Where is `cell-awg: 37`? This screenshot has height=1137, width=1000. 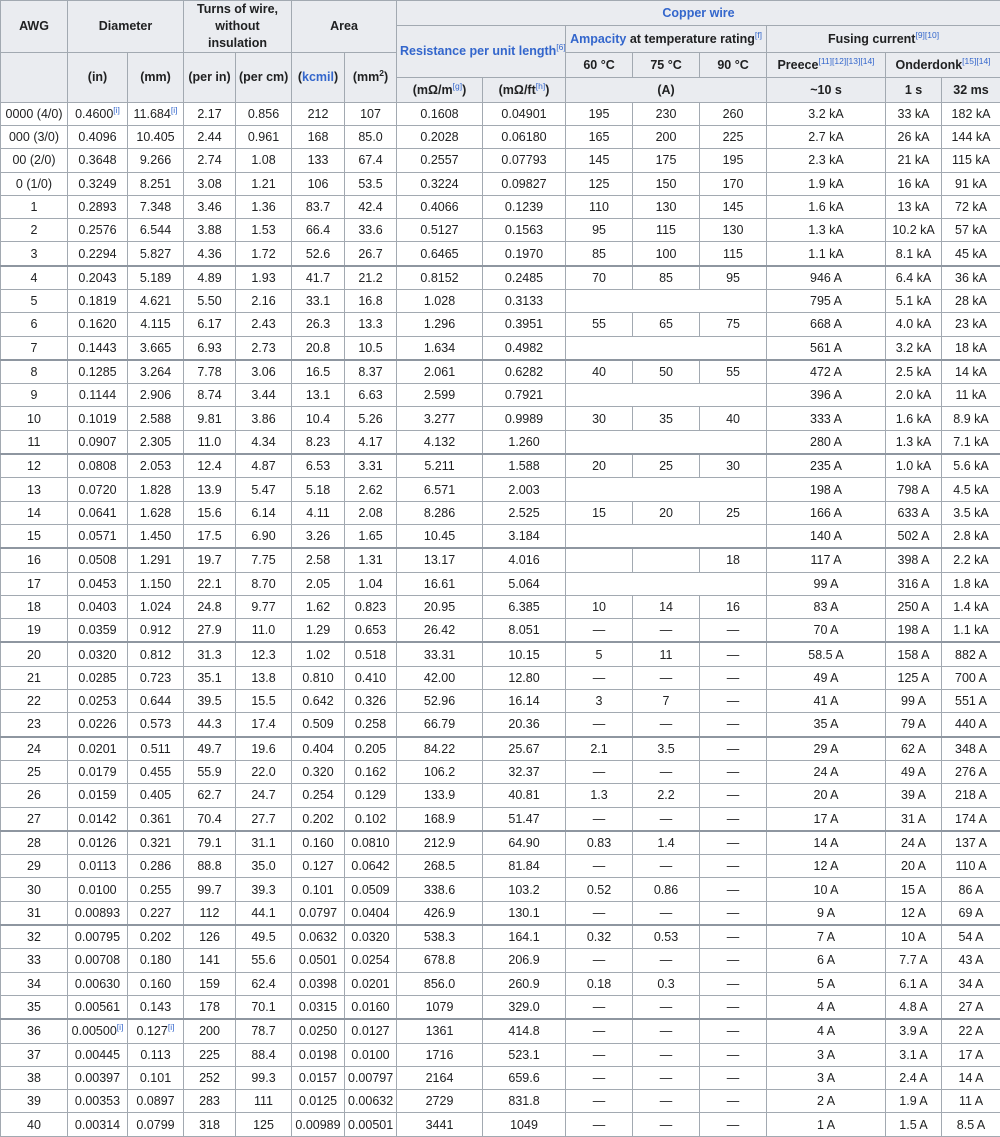 cell-awg: 37 is located at coordinates (34, 1054).